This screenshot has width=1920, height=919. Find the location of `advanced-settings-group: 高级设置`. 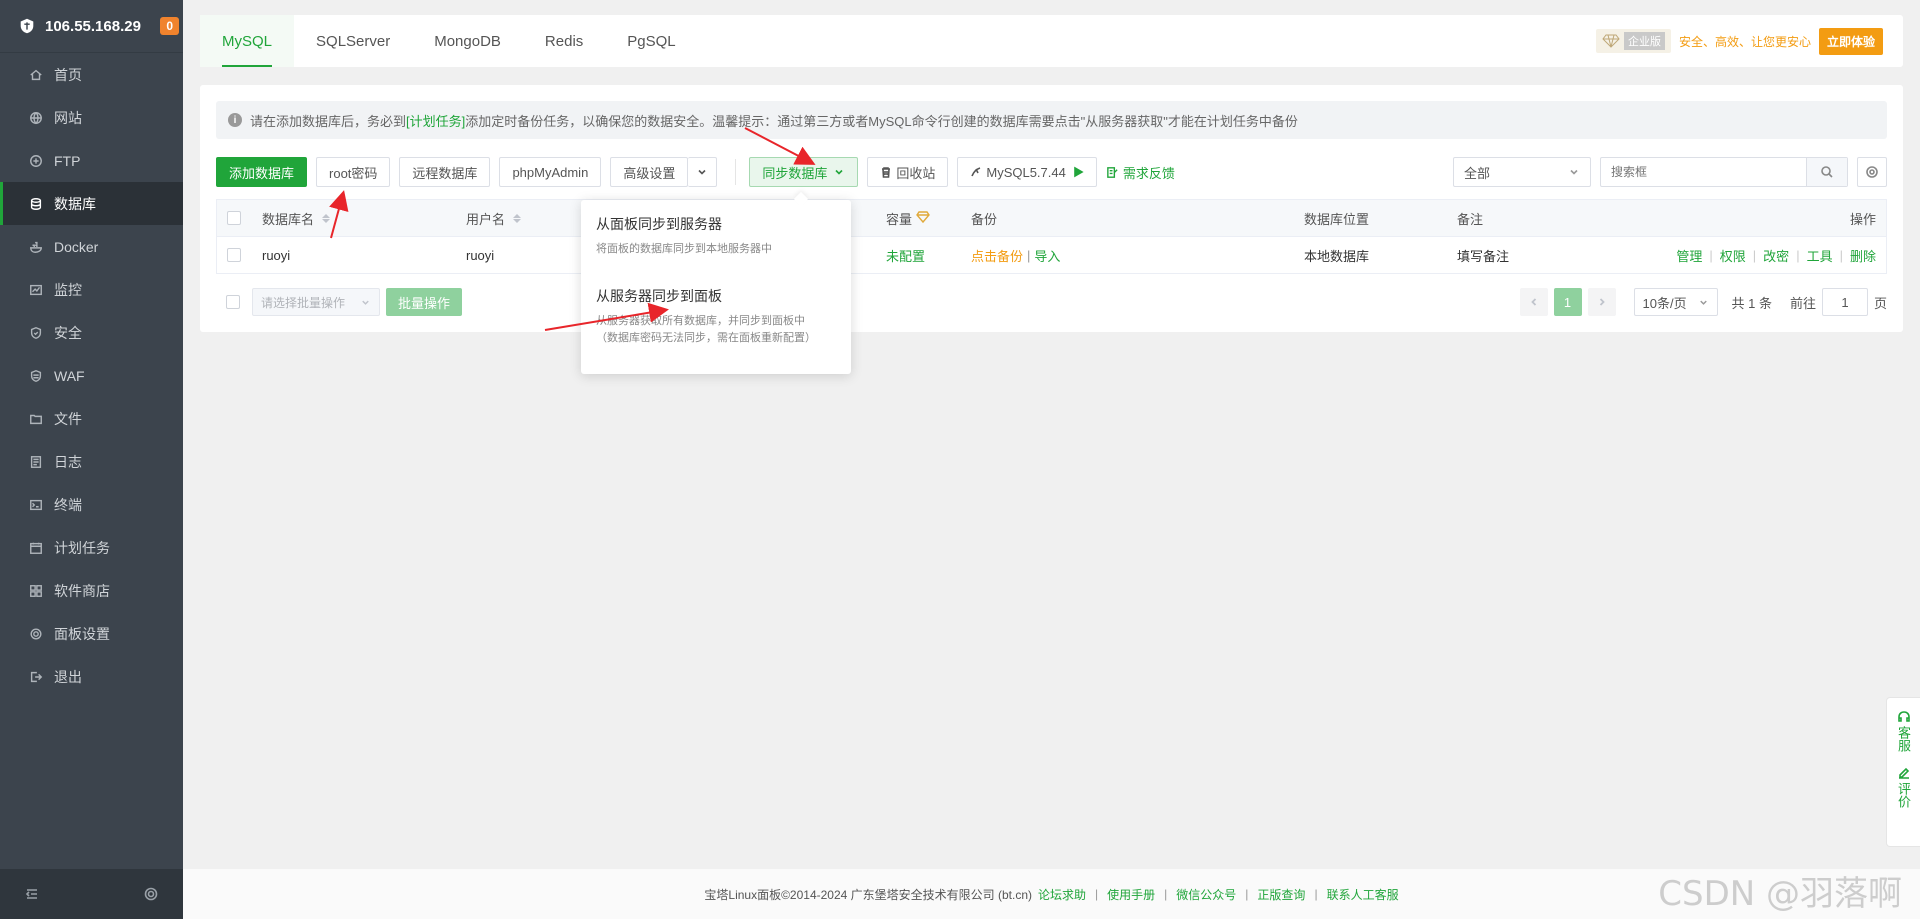

advanced-settings-group: 高级设置 is located at coordinates (664, 172).